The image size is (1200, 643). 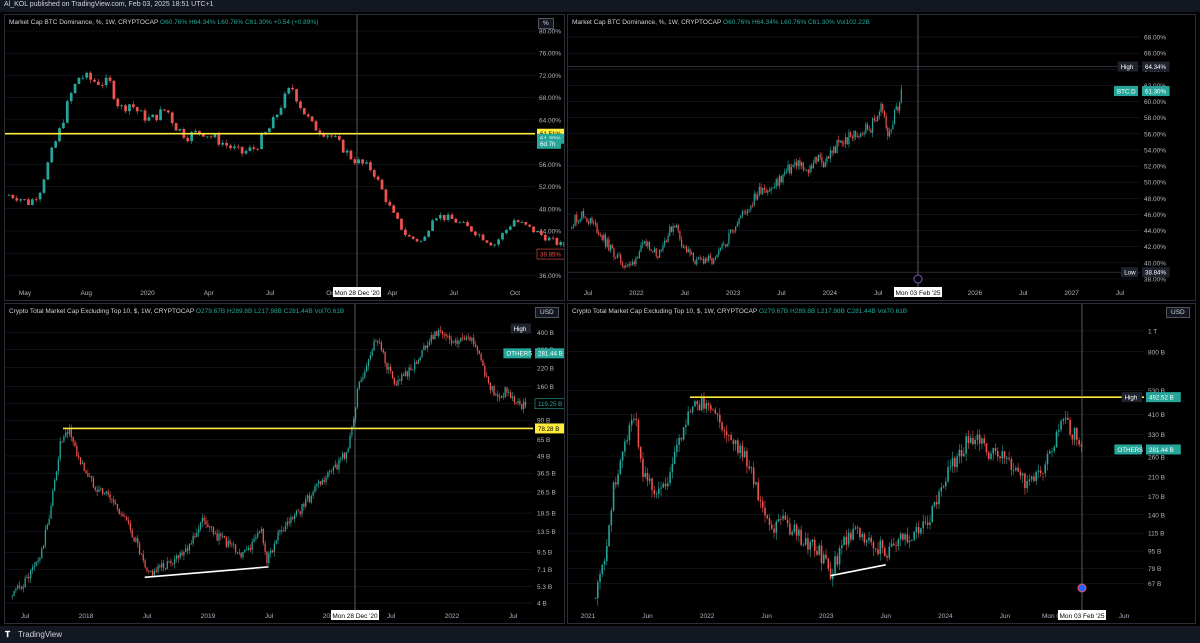 I want to click on y-tick-label: 72.00%, so click(x=550, y=76).